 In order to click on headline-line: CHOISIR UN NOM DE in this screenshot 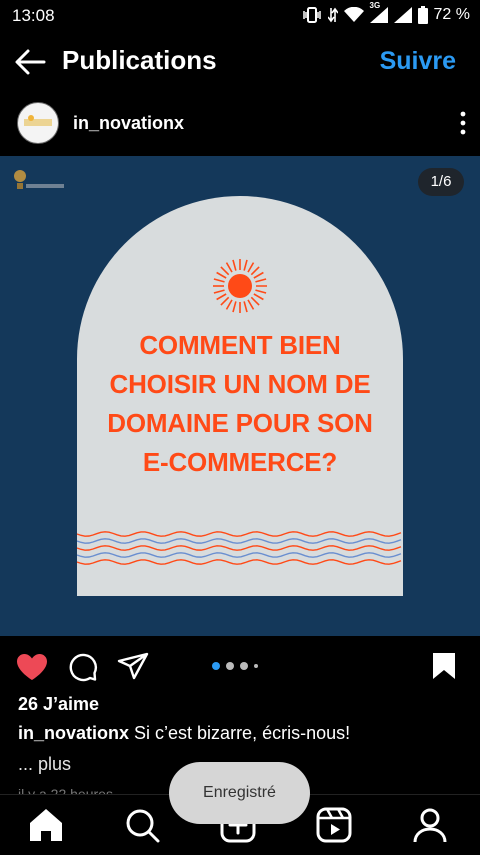, I will do `click(240, 384)`.